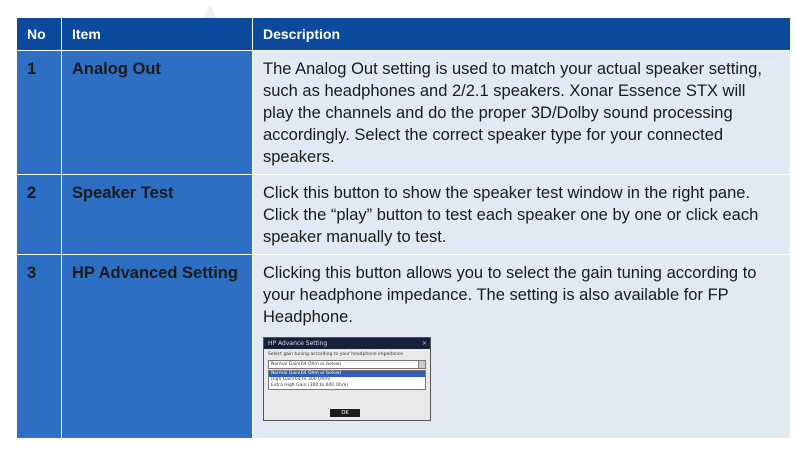 This screenshot has width=795, height=474. Describe the element at coordinates (345, 413) in the screenshot. I see `ok-button: OK` at that location.